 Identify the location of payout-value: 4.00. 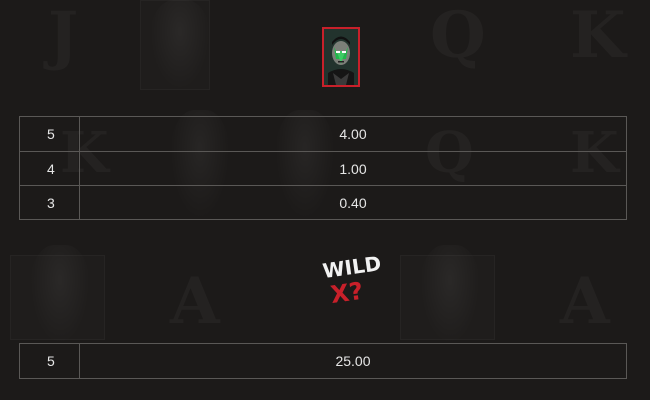
(353, 134).